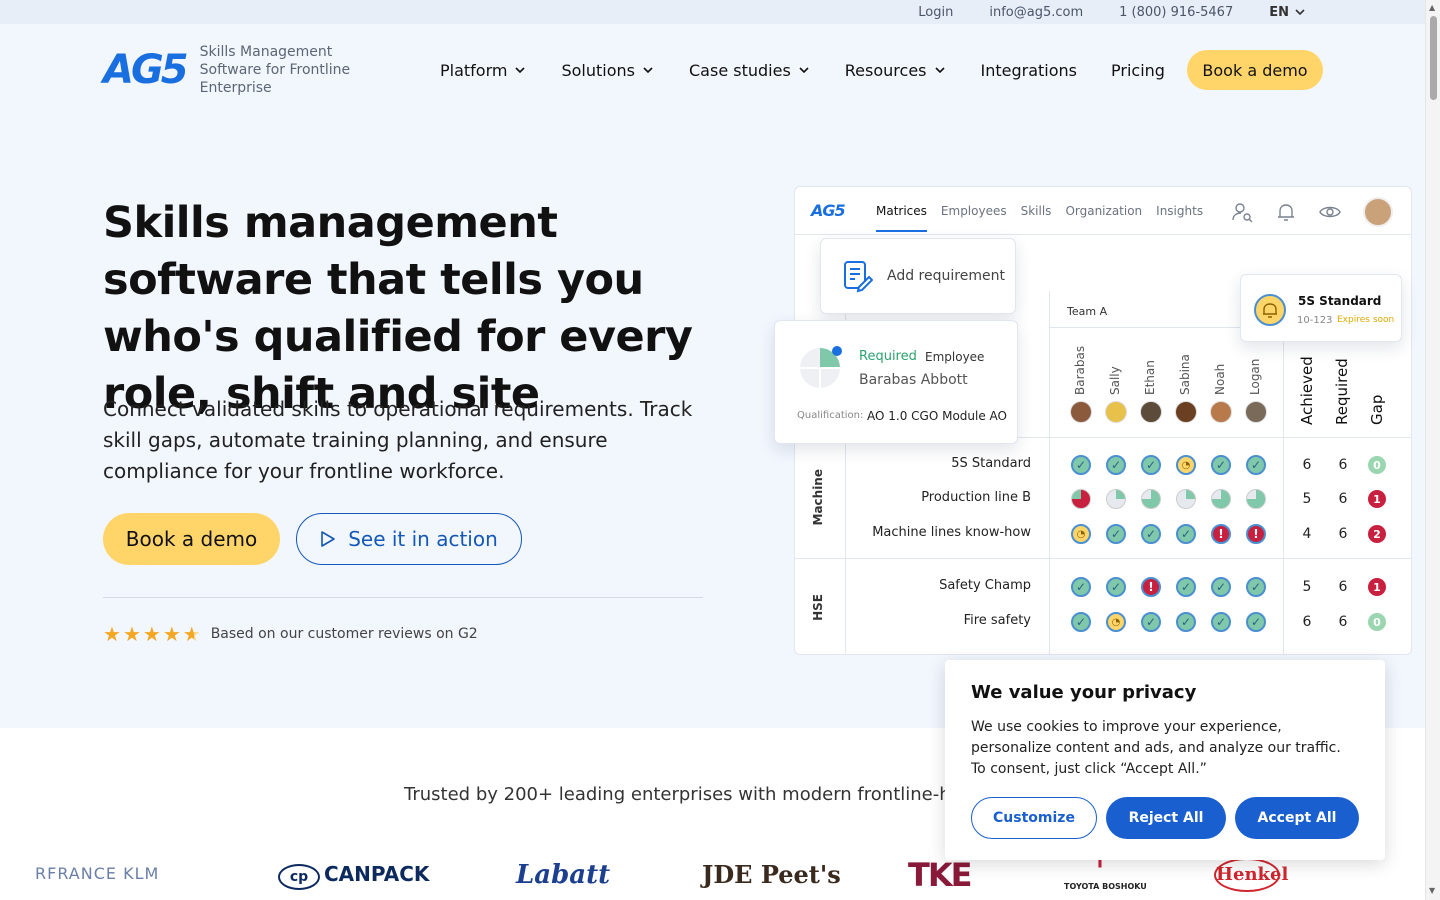  Describe the element at coordinates (712, 12) in the screenshot. I see `top-utility-bar: Login info@ag5.com 1 (800) 916-5467 EN` at that location.